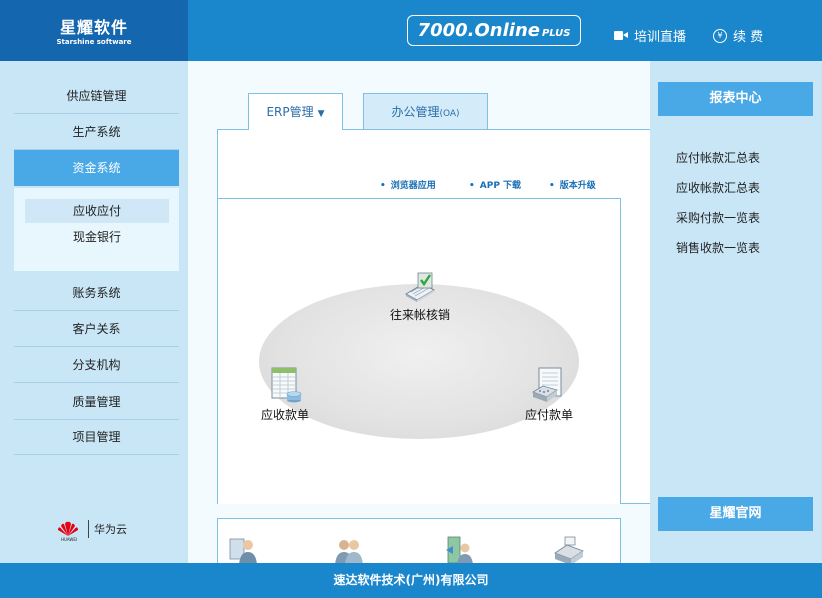 The width and height of the screenshot is (822, 598). I want to click on person-document-icon, so click(243, 549).